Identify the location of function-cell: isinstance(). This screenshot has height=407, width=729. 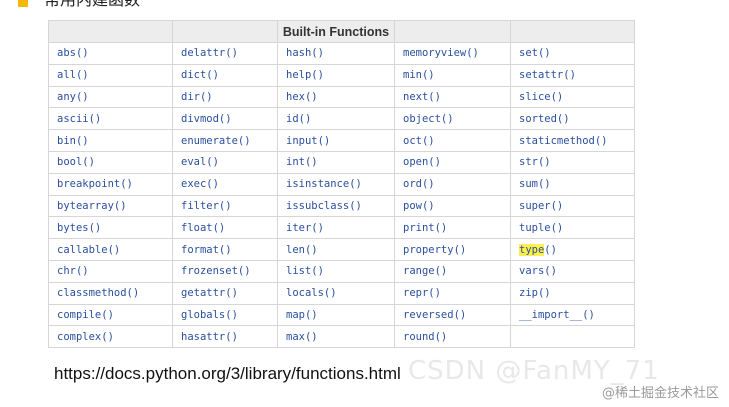
(336, 184).